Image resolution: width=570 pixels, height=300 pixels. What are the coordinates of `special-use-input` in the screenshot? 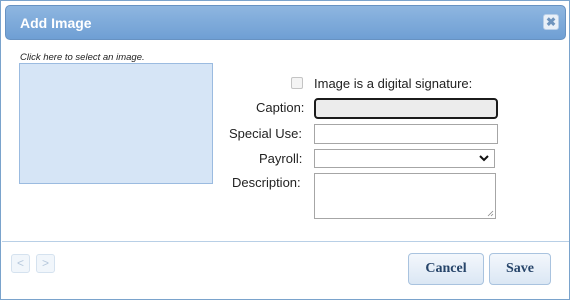 It's located at (406, 134).